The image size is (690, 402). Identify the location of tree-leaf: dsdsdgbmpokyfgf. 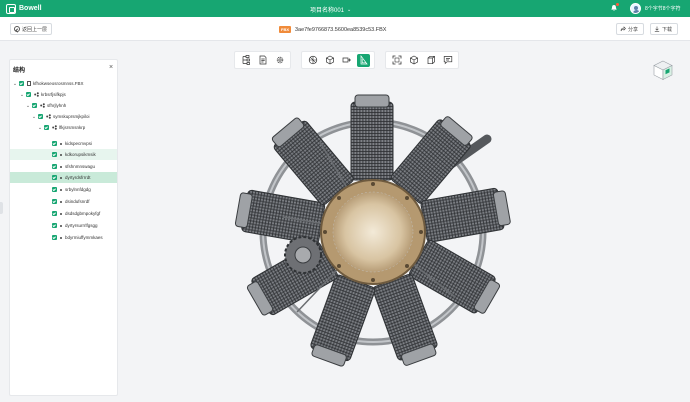
(63, 213).